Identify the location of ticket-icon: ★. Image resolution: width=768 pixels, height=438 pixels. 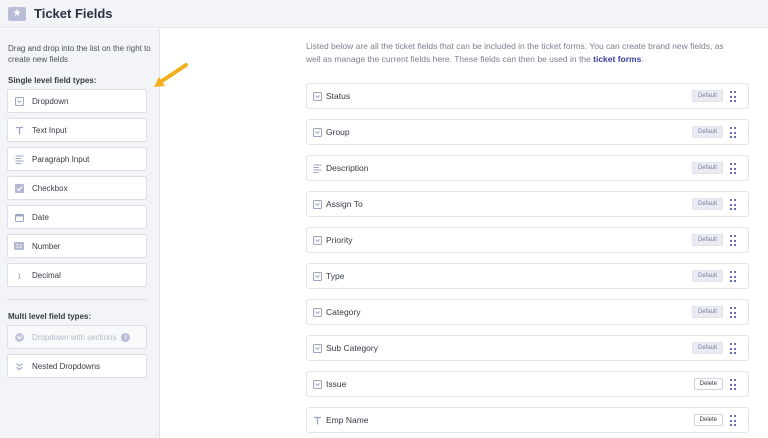
(17, 13).